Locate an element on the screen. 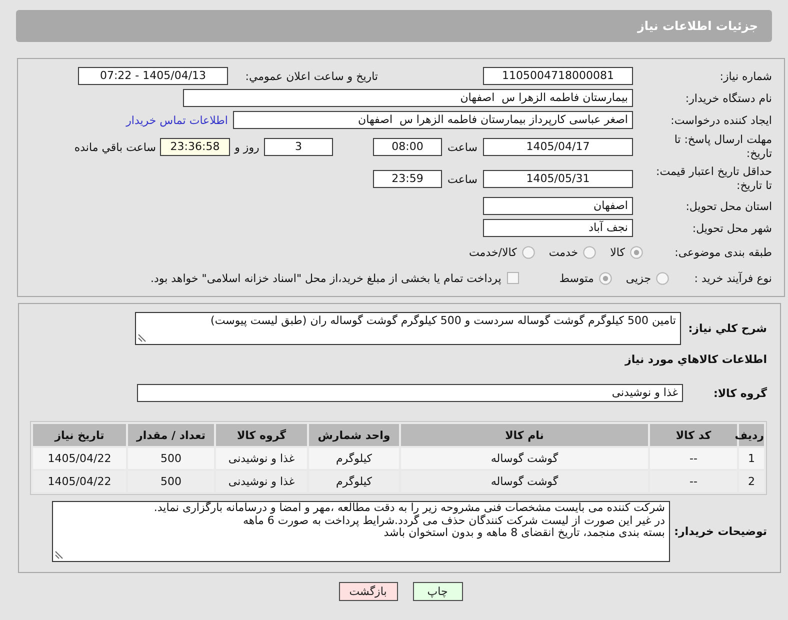 This screenshot has width=788, height=620. field-label: استان محل تحویل: is located at coordinates (728, 206).